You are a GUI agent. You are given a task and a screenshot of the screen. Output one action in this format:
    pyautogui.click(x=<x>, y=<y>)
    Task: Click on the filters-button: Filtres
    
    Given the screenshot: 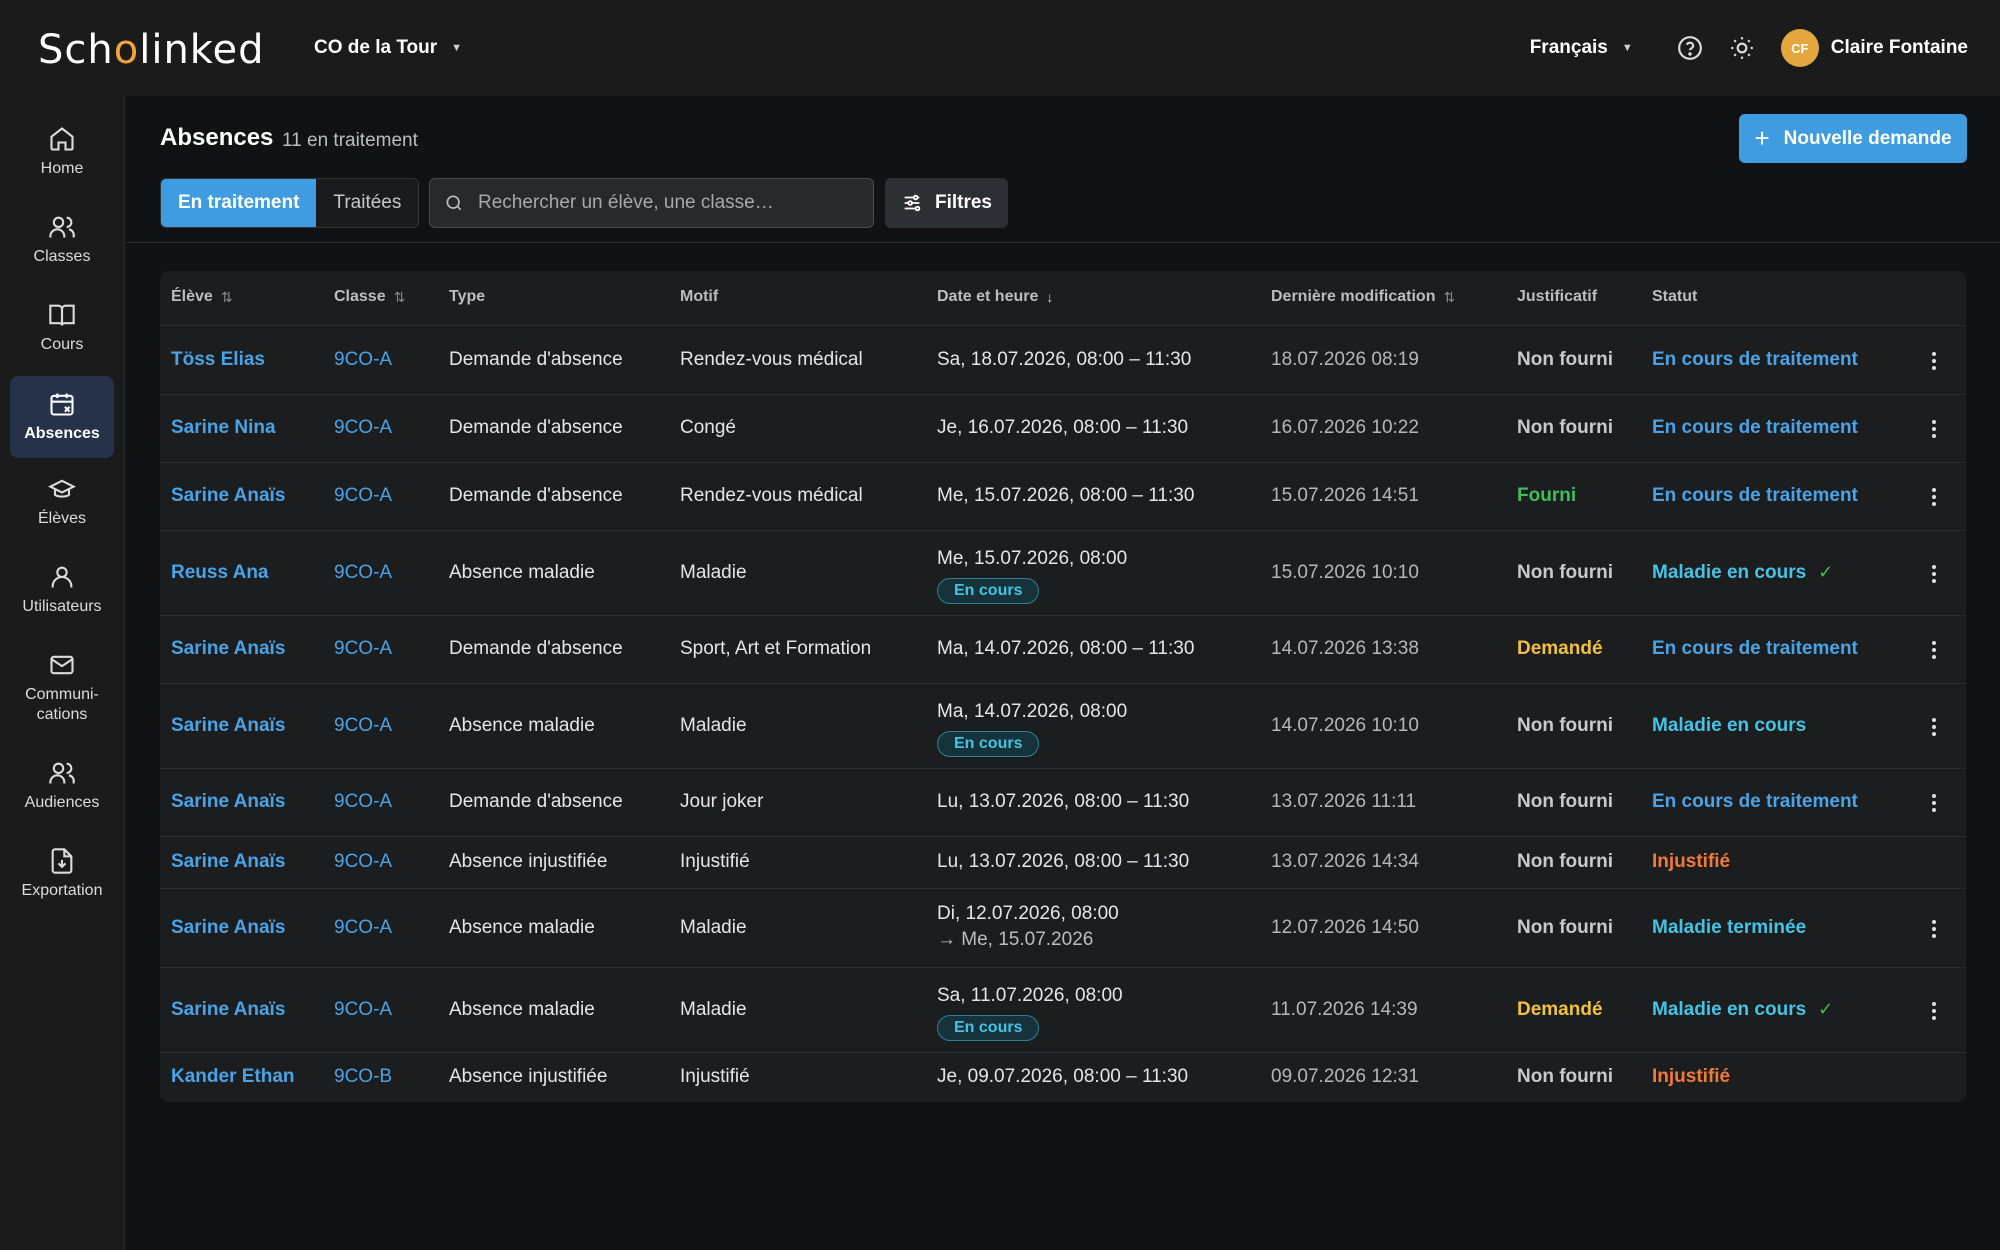 What is the action you would take?
    pyautogui.click(x=946, y=203)
    